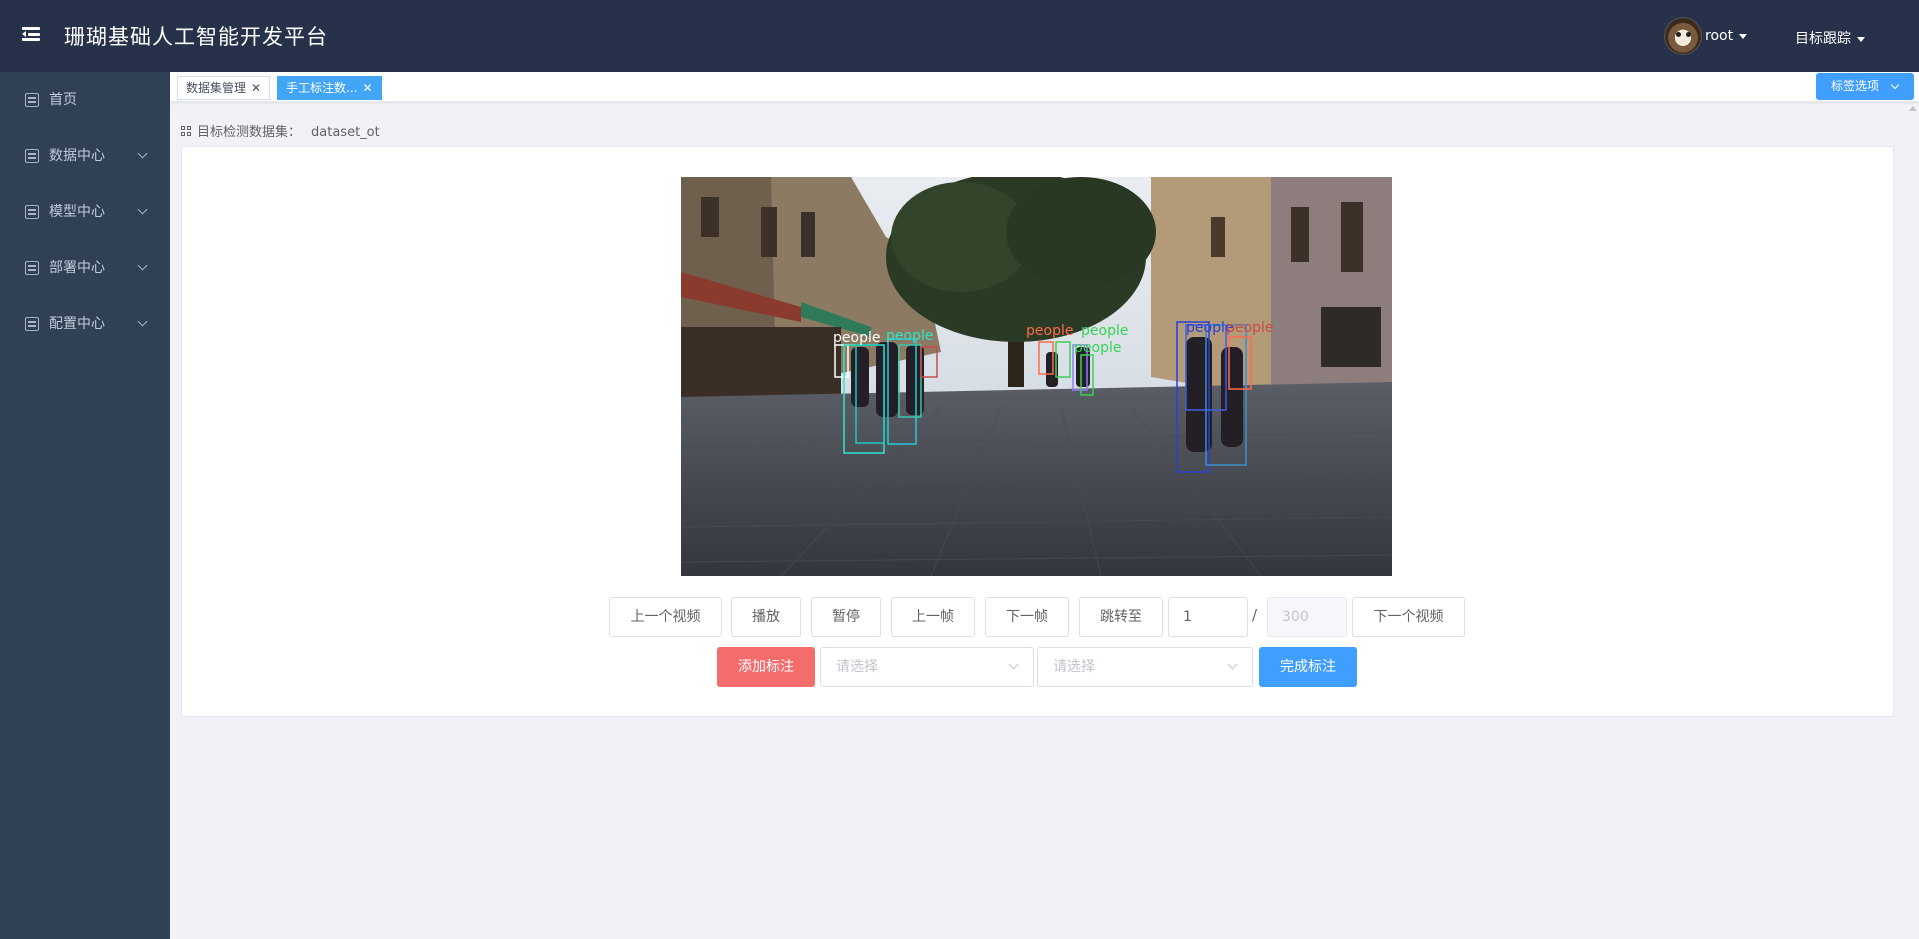 The image size is (1919, 939). What do you see at coordinates (63, 100) in the screenshot?
I see `sidebar-item-label: 首页` at bounding box center [63, 100].